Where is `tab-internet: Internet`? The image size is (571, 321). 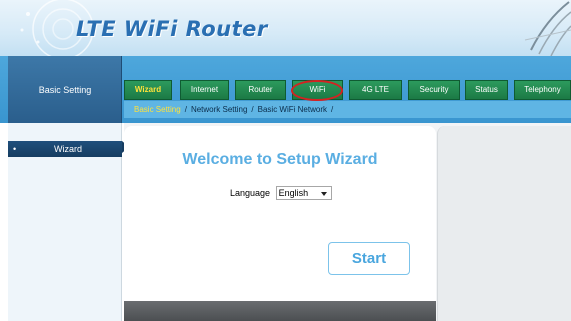
tab-internet: Internet is located at coordinates (204, 90).